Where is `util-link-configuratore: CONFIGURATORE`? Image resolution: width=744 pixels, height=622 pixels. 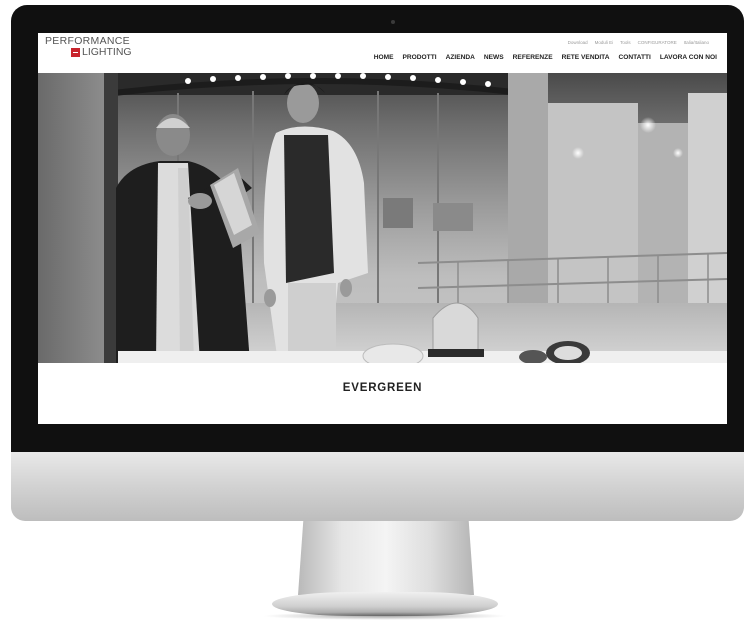
util-link-configuratore: CONFIGURATORE is located at coordinates (657, 42).